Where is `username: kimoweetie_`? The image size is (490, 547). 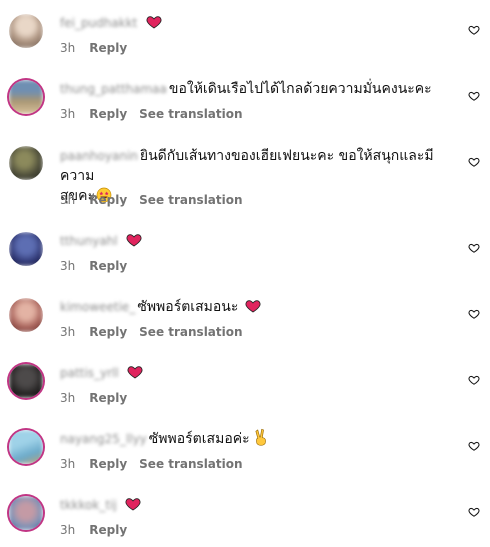 username: kimoweetie_ is located at coordinates (97, 307).